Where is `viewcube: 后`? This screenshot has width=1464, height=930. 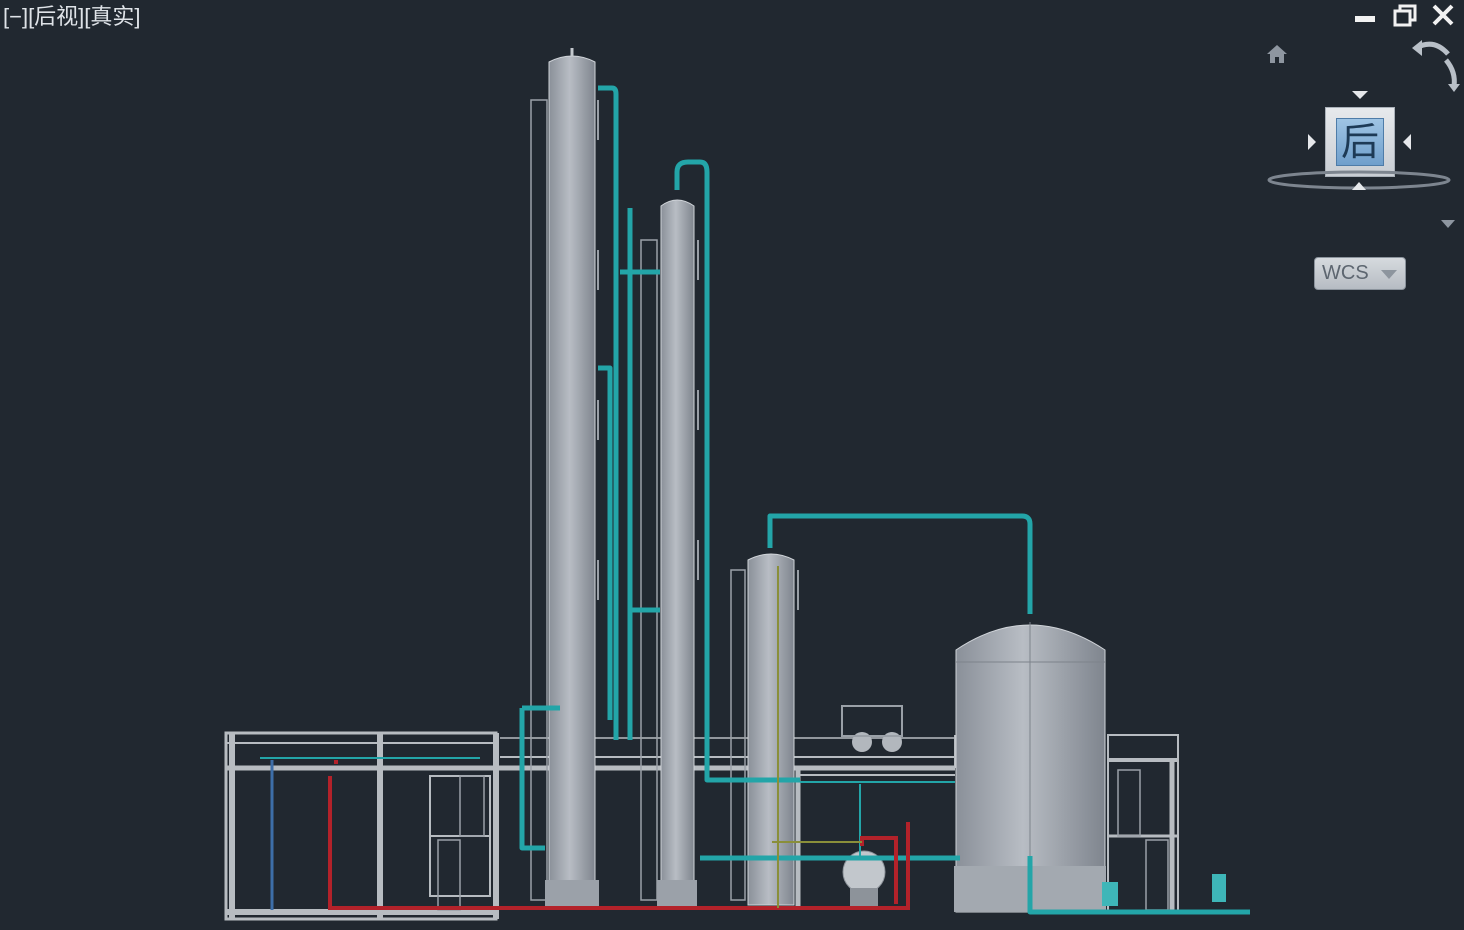
viewcube: 后 is located at coordinates (1360, 142).